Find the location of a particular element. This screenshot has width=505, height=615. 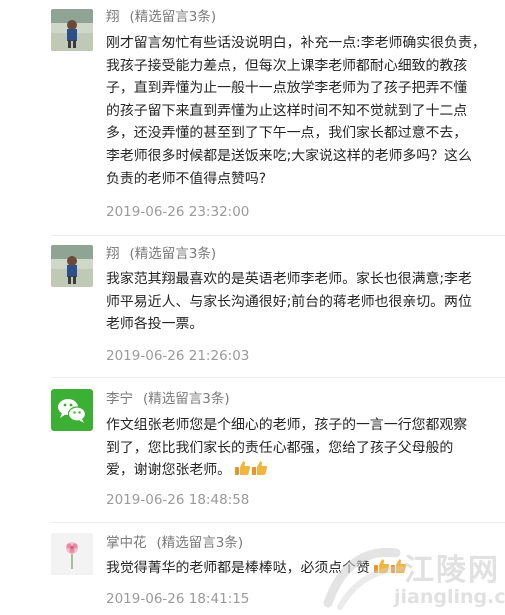

comment-line: 李老师很多时候都是送饭来吃;大家说这样的老师多吗？这么 is located at coordinates (289, 155).